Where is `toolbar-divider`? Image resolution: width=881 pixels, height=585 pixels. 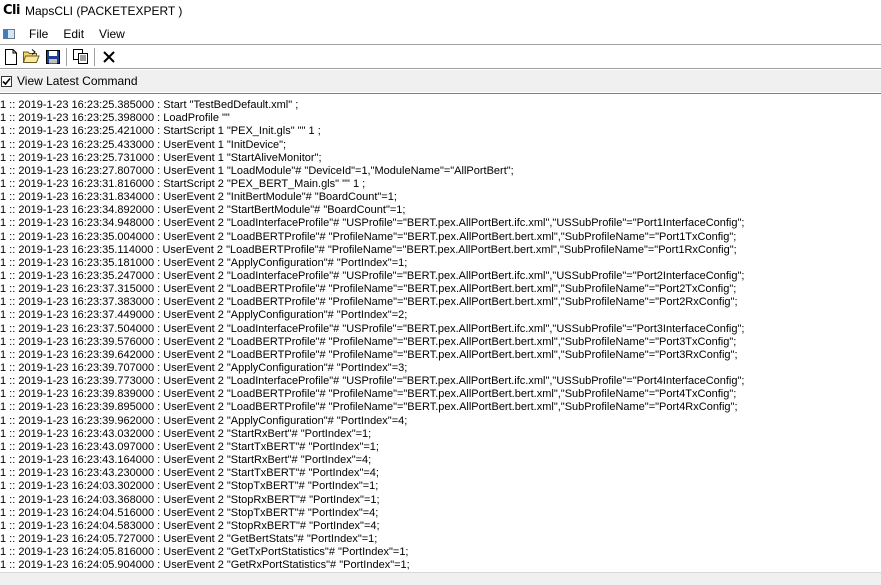 toolbar-divider is located at coordinates (440, 68).